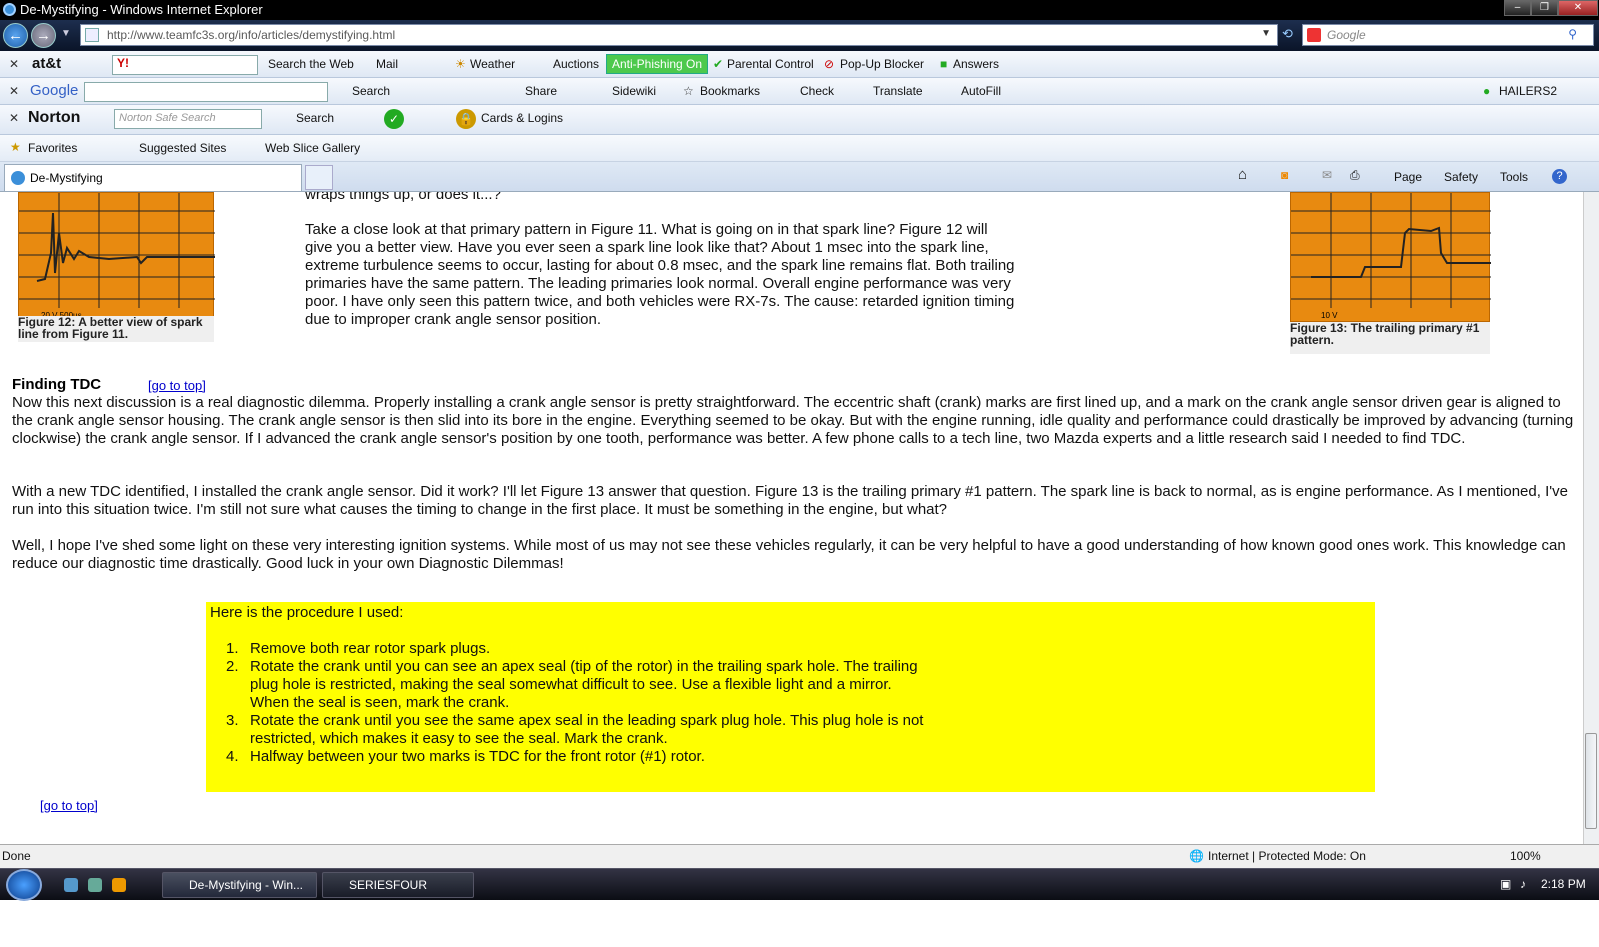 The width and height of the screenshot is (1599, 947). I want to click on bookmarks-button: Bookmarks, so click(730, 91).